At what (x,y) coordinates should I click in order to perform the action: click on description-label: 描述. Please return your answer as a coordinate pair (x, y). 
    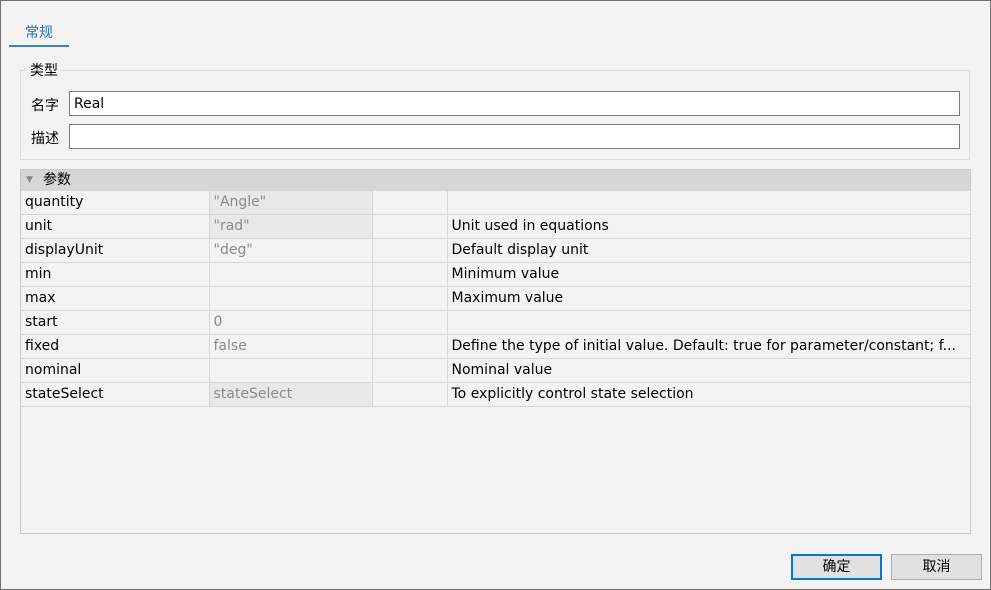
    Looking at the image, I should click on (45, 139).